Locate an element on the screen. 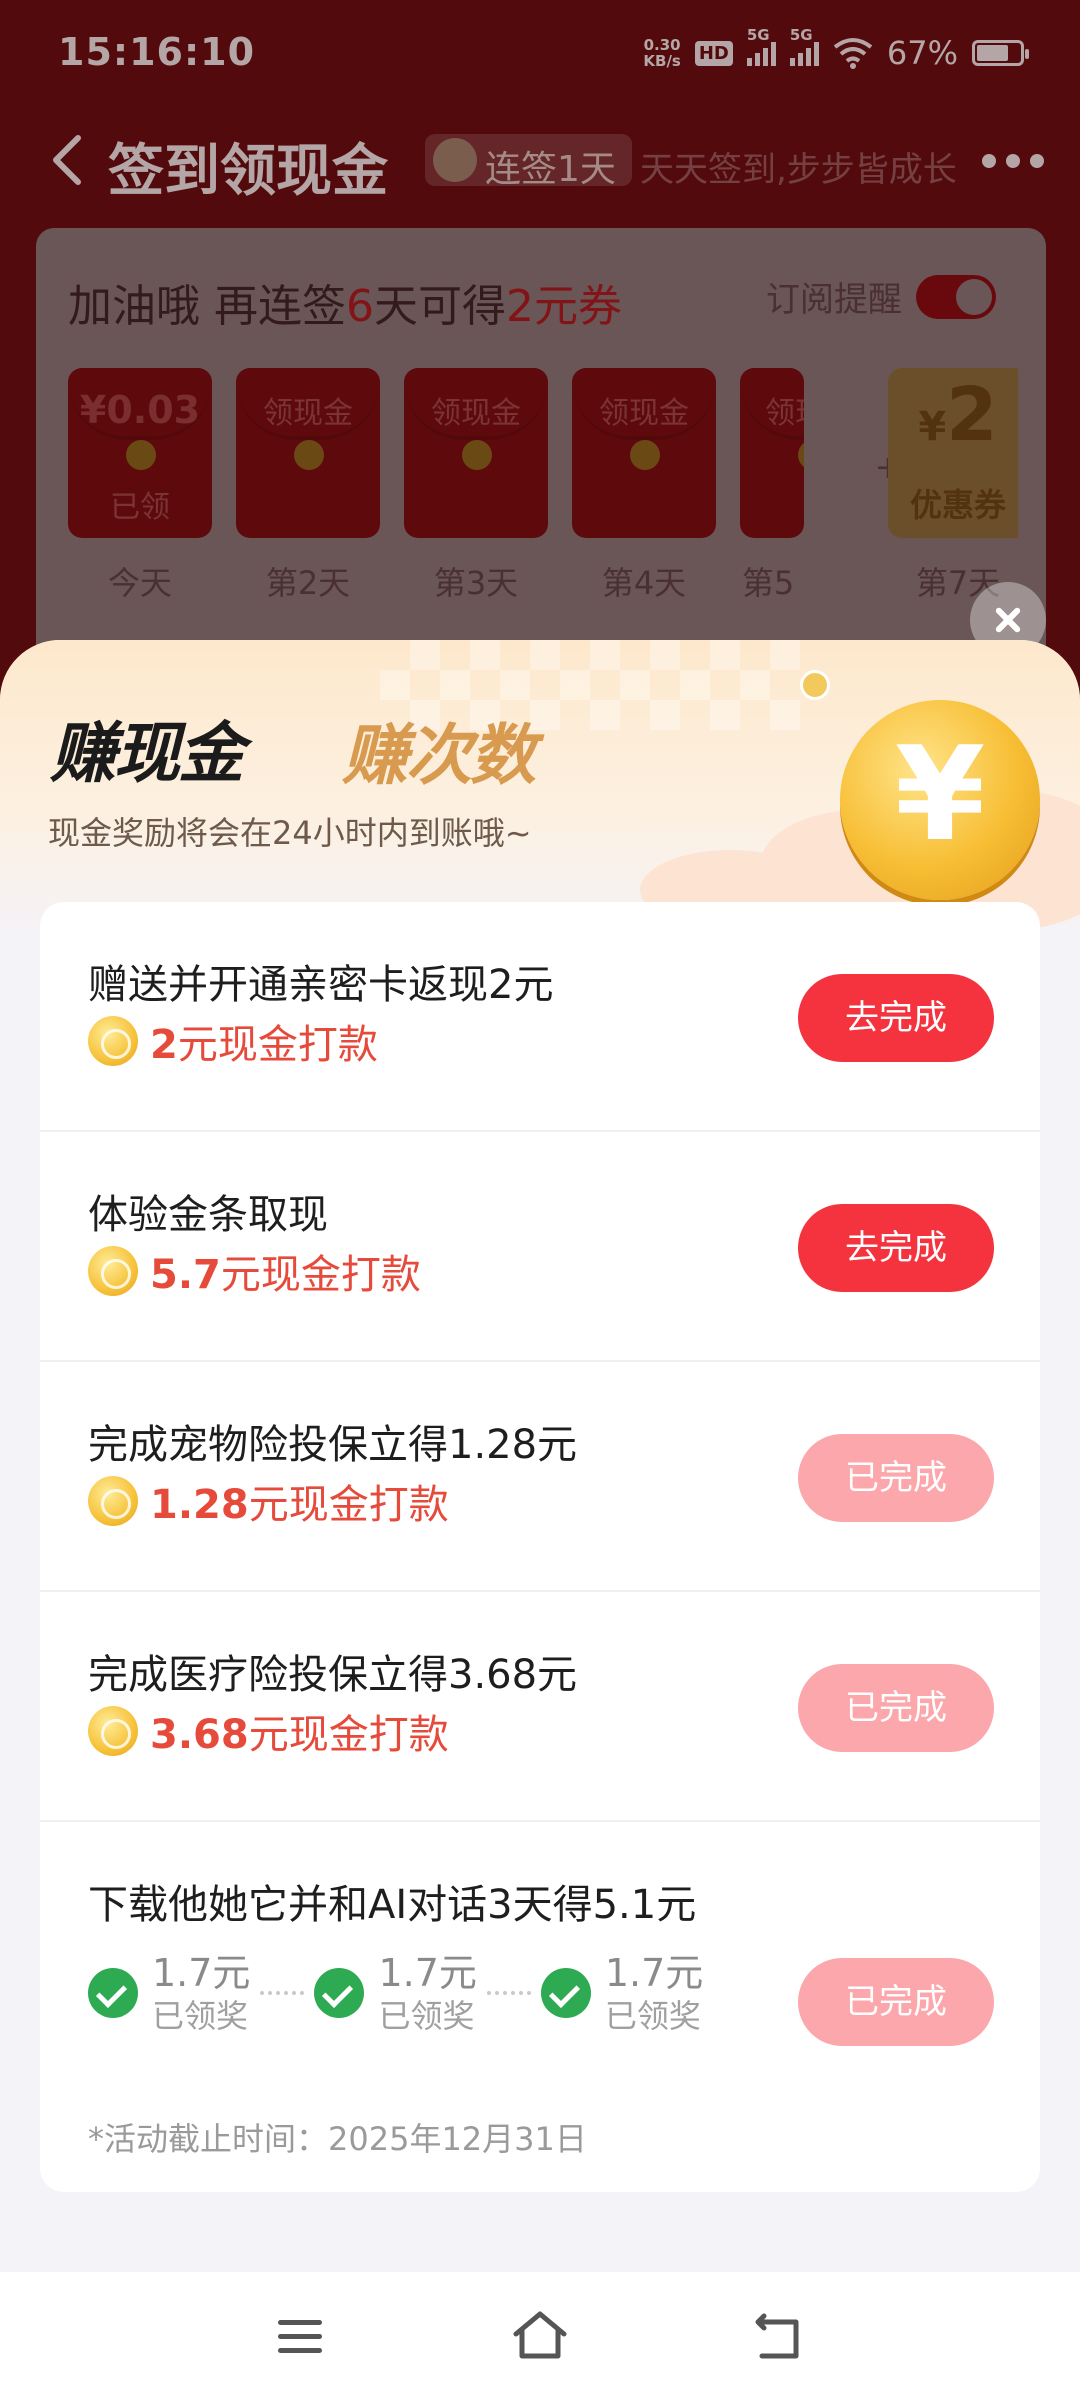 This screenshot has height=2400, width=1080. task-title: 完成宠物险投保立得1.28元 is located at coordinates (333, 1445).